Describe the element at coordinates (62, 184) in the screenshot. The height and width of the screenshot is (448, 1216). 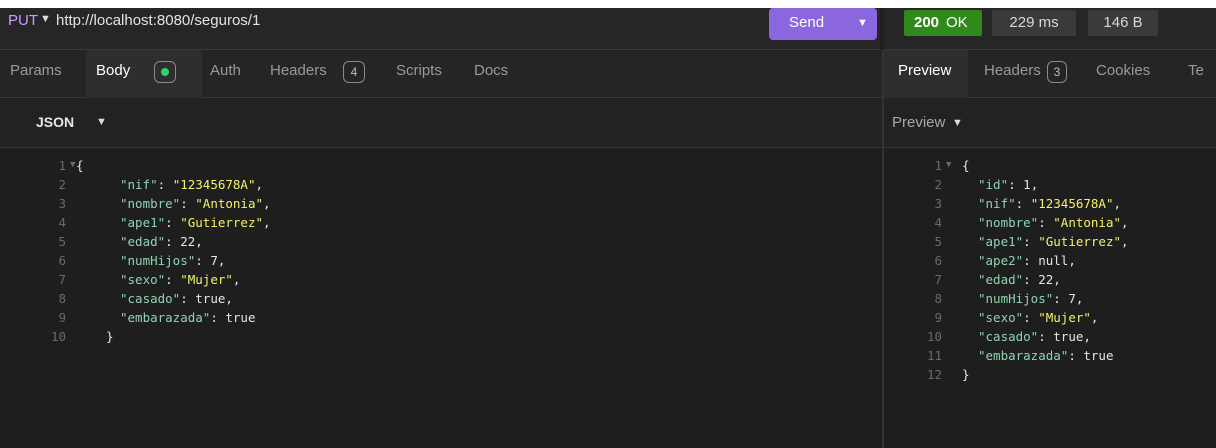
I see `line-number: 2` at that location.